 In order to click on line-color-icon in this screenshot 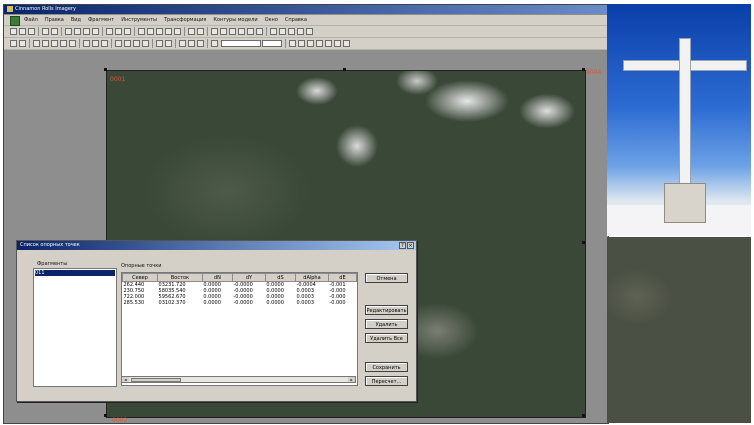, I will do `click(214, 43)`.